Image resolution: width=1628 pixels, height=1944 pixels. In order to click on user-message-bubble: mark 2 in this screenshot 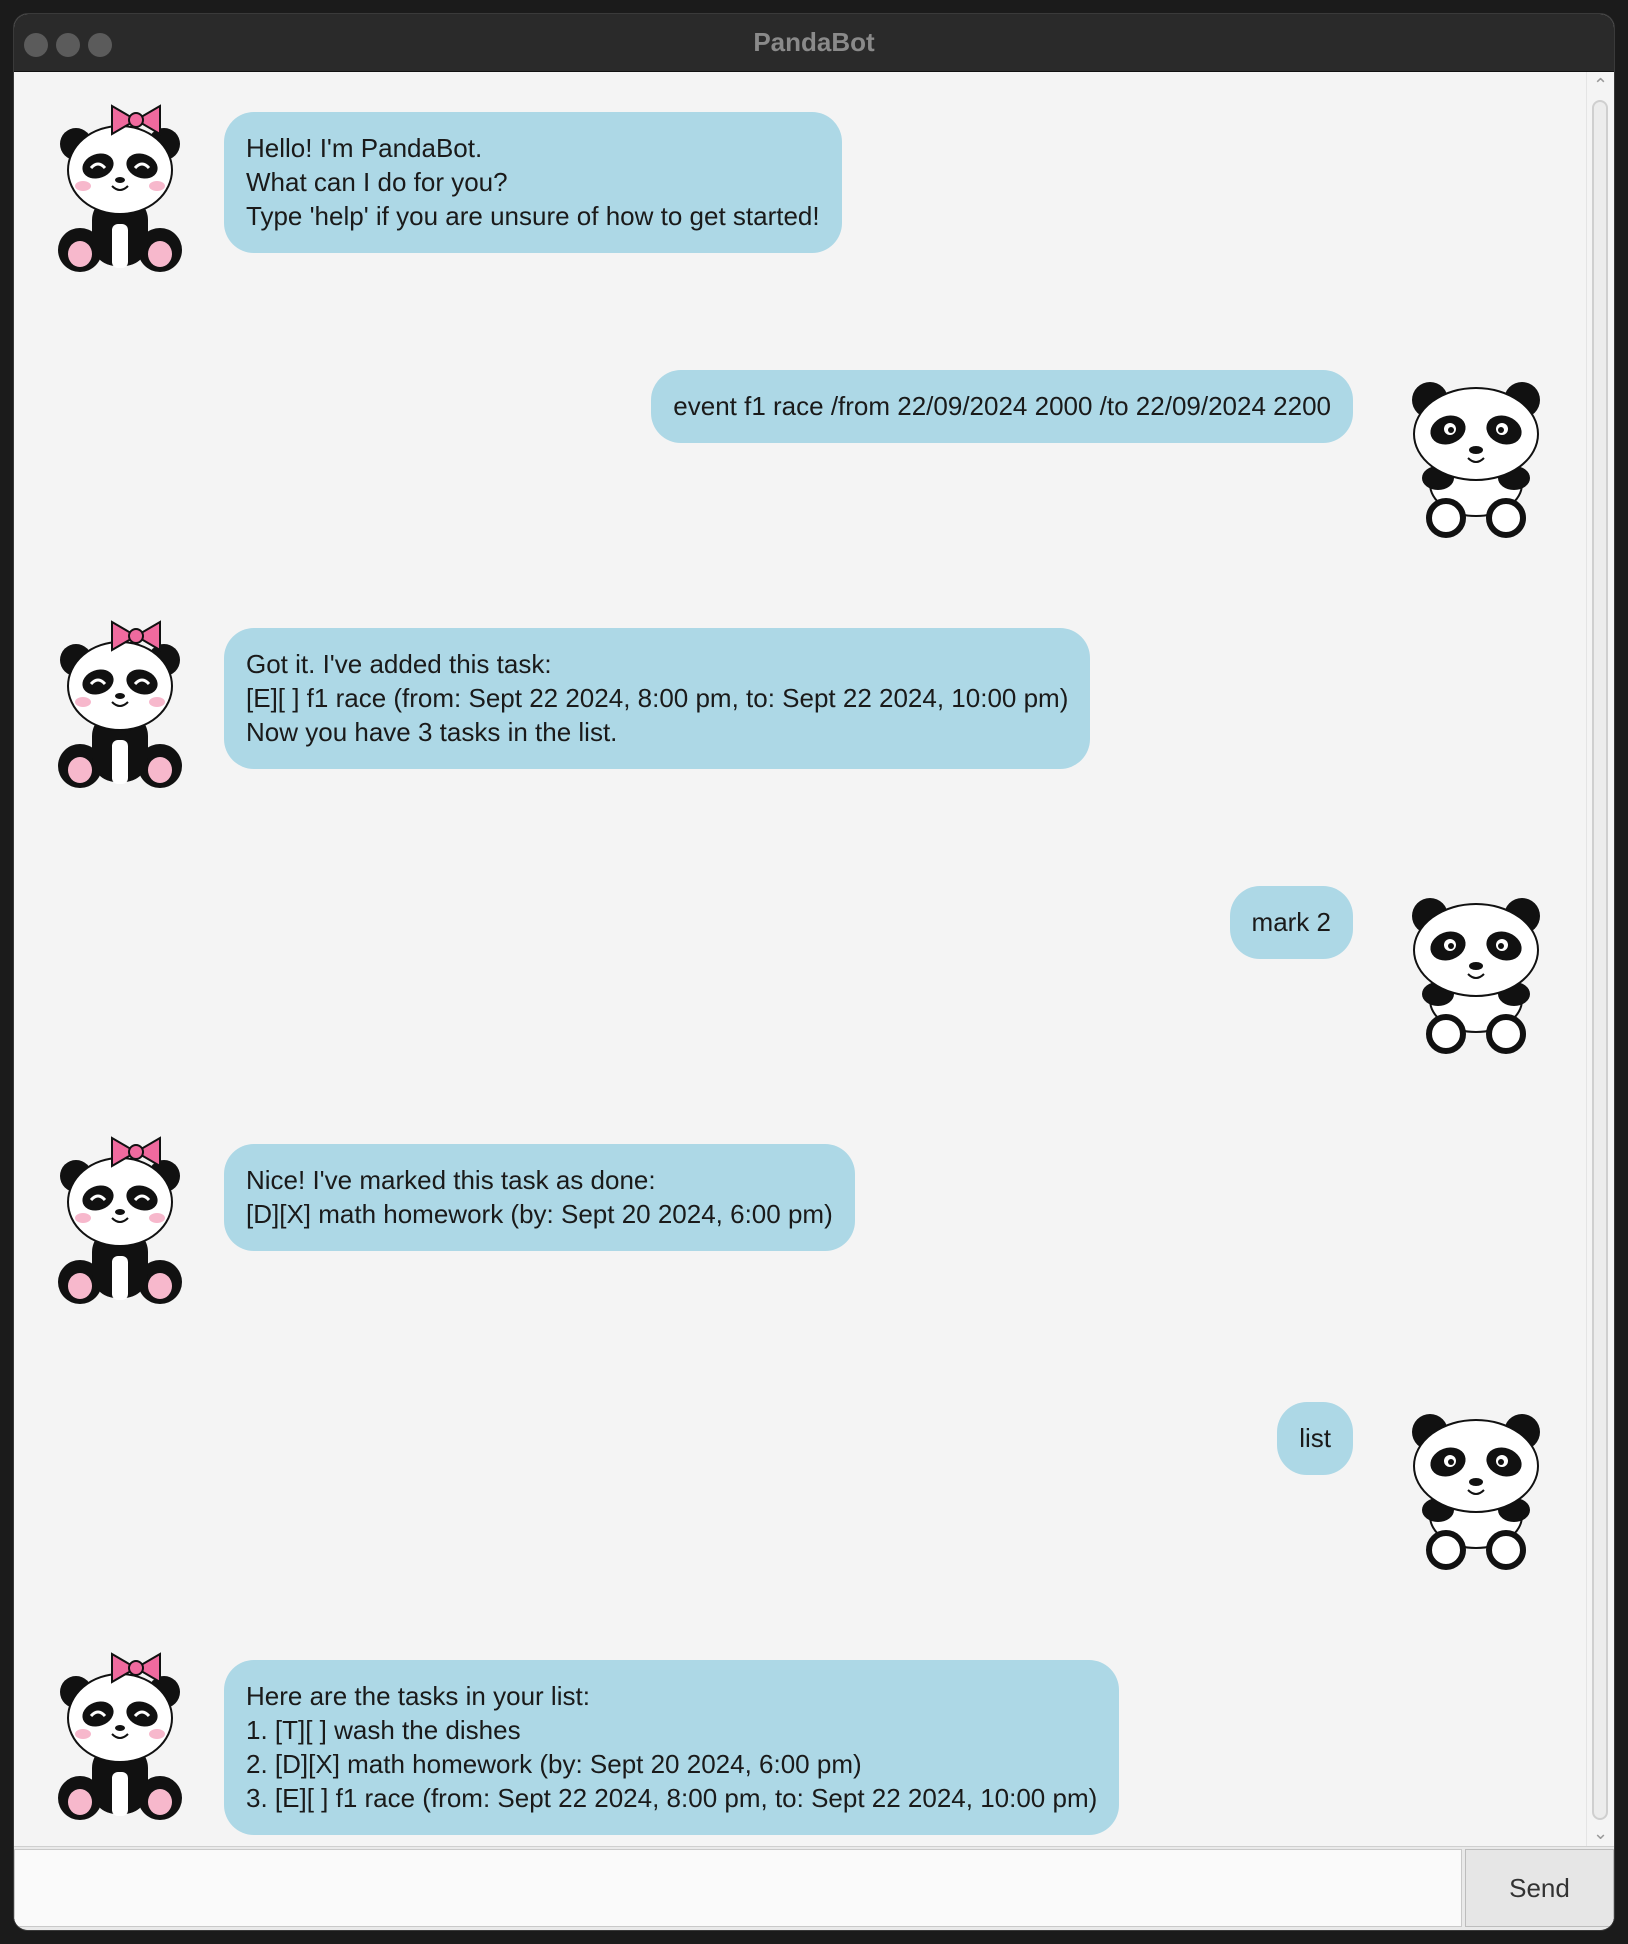, I will do `click(1291, 922)`.